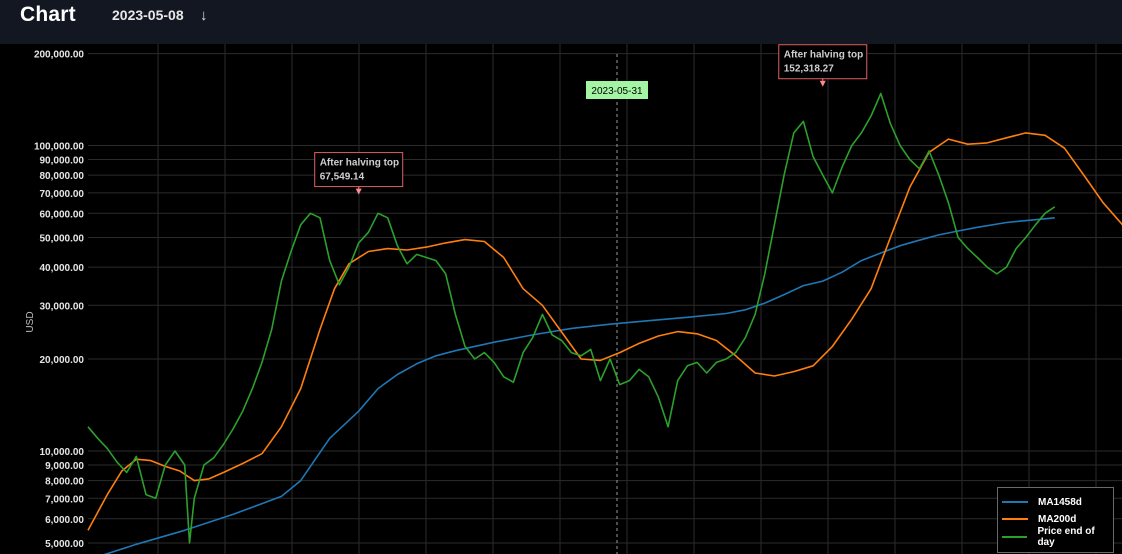 This screenshot has height=554, width=1122. I want to click on y-tick-label: 7,000.00, so click(64, 499).